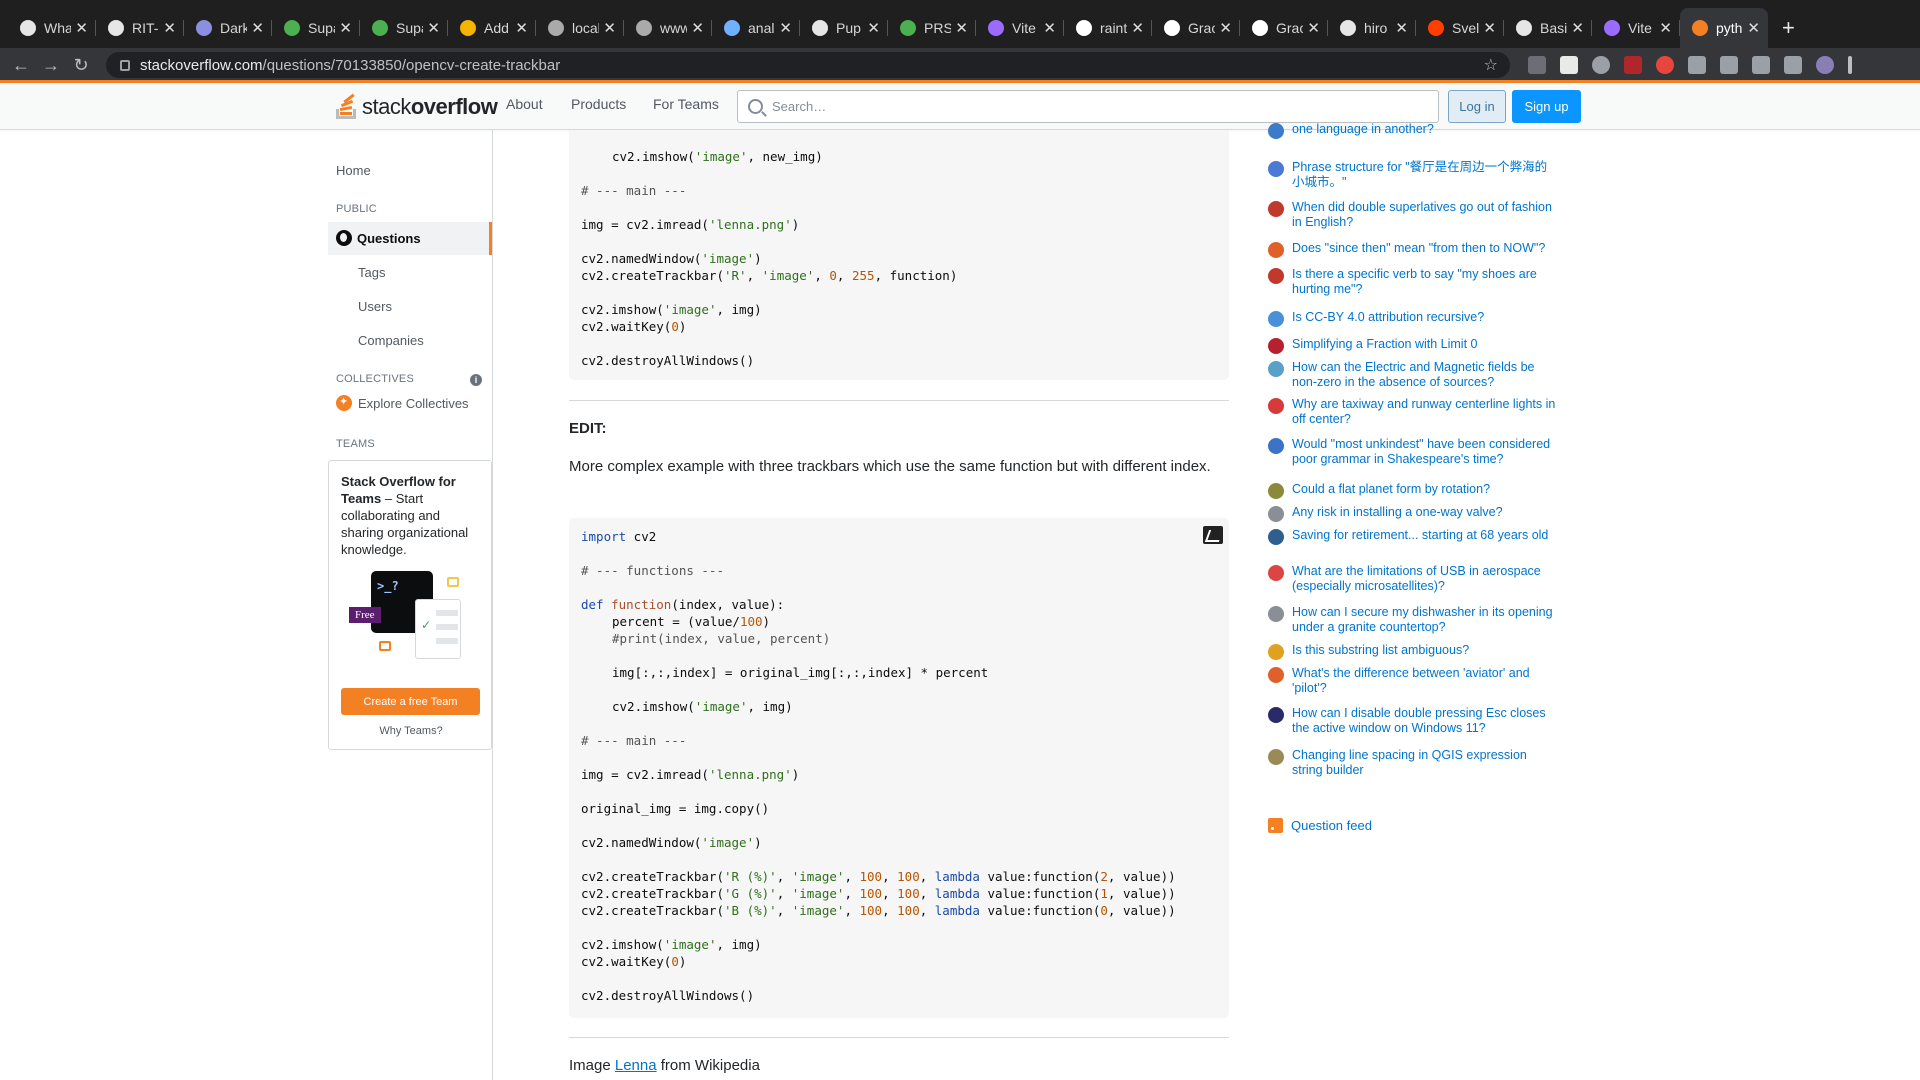 Image resolution: width=1920 pixels, height=1080 pixels. What do you see at coordinates (228, 28) in the screenshot?
I see `browser-tab: Dark ✕` at bounding box center [228, 28].